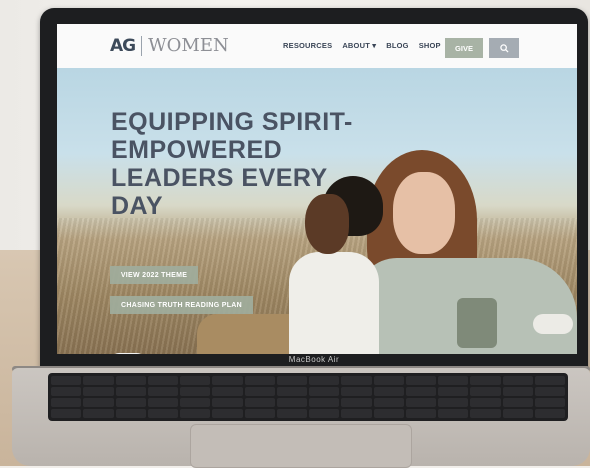  What do you see at coordinates (154, 275) in the screenshot?
I see `view-theme-button: VIEW 2022 THEME` at bounding box center [154, 275].